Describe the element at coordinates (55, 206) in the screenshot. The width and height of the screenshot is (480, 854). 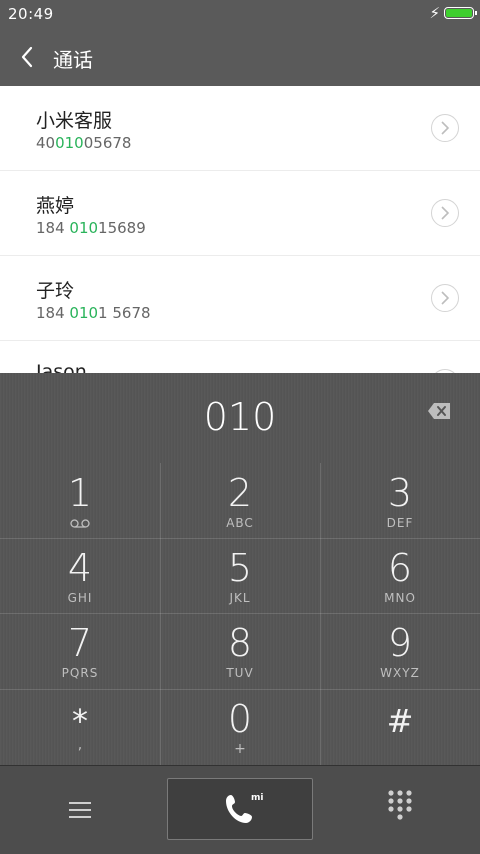
I see `contact-name: 燕婷` at that location.